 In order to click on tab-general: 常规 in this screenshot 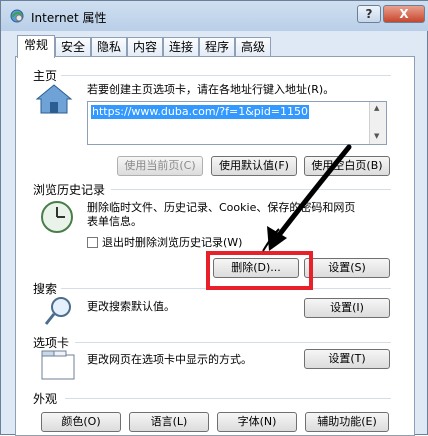, I will do `click(36, 46)`.